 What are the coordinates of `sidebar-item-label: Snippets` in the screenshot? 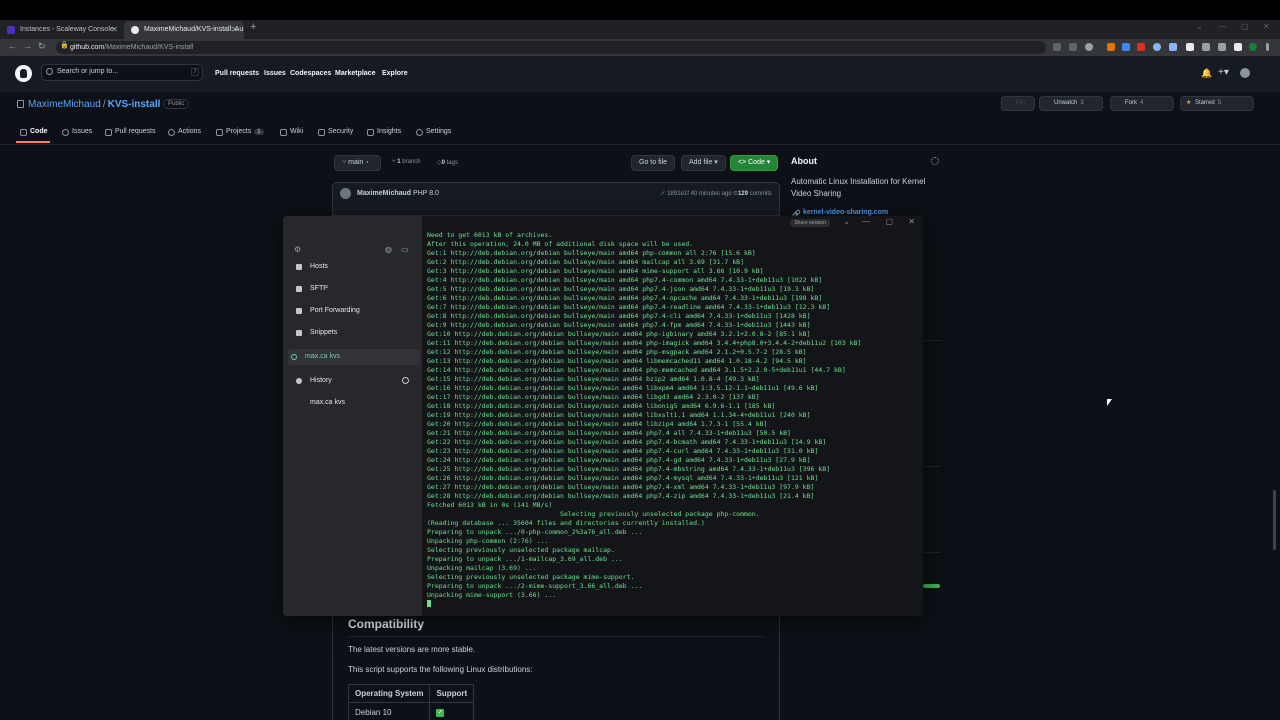 It's located at (324, 332).